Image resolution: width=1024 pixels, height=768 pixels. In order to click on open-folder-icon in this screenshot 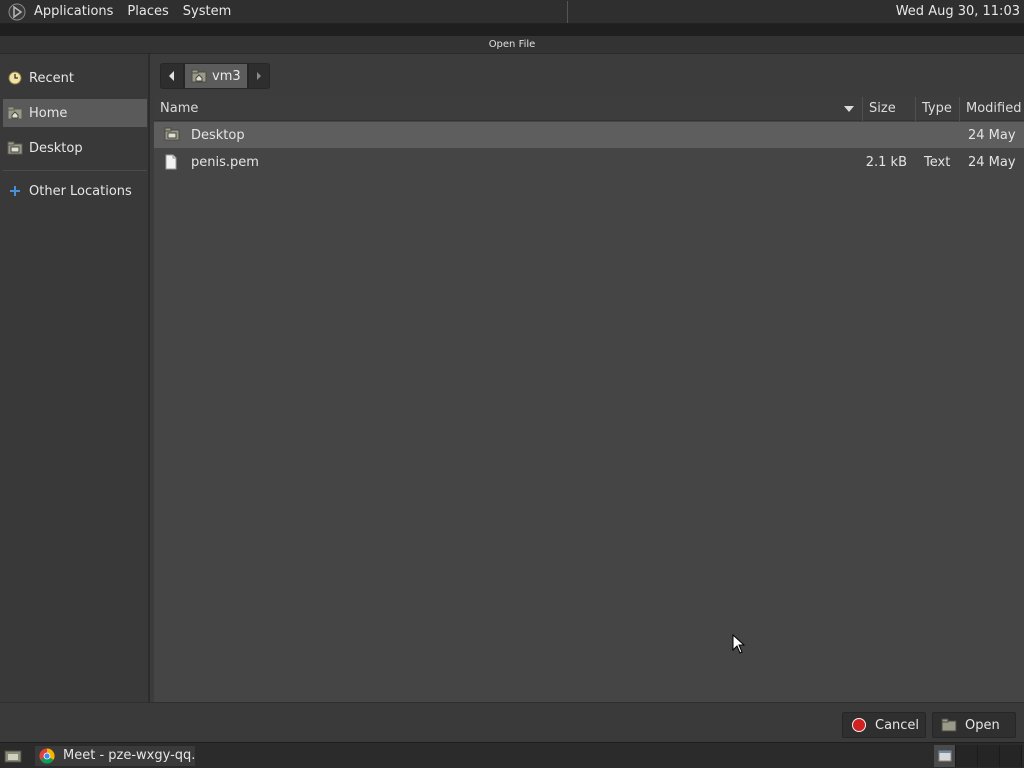, I will do `click(949, 725)`.